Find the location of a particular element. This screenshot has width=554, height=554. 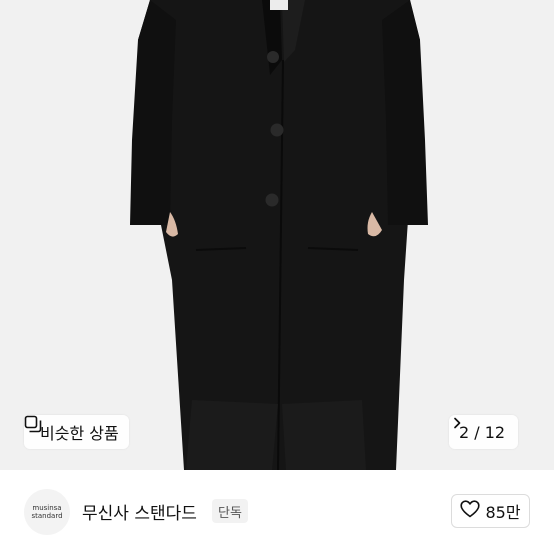

brand-logo: musinsa standard is located at coordinates (47, 512).